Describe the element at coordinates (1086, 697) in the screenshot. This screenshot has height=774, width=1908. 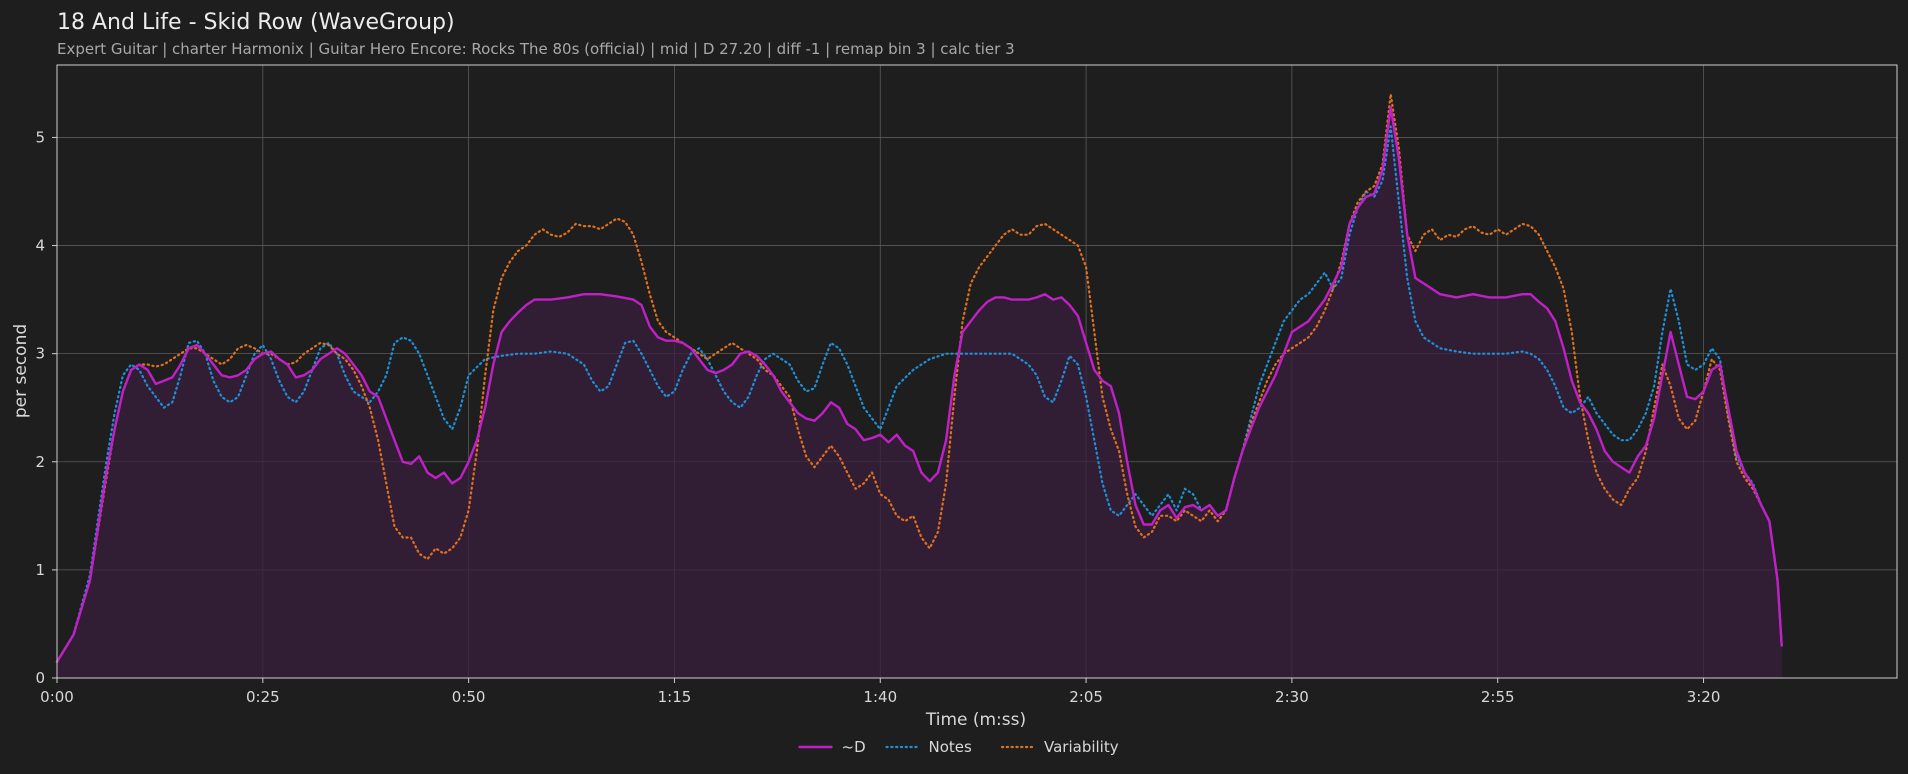
I see `x-tick-label: 2:05` at that location.